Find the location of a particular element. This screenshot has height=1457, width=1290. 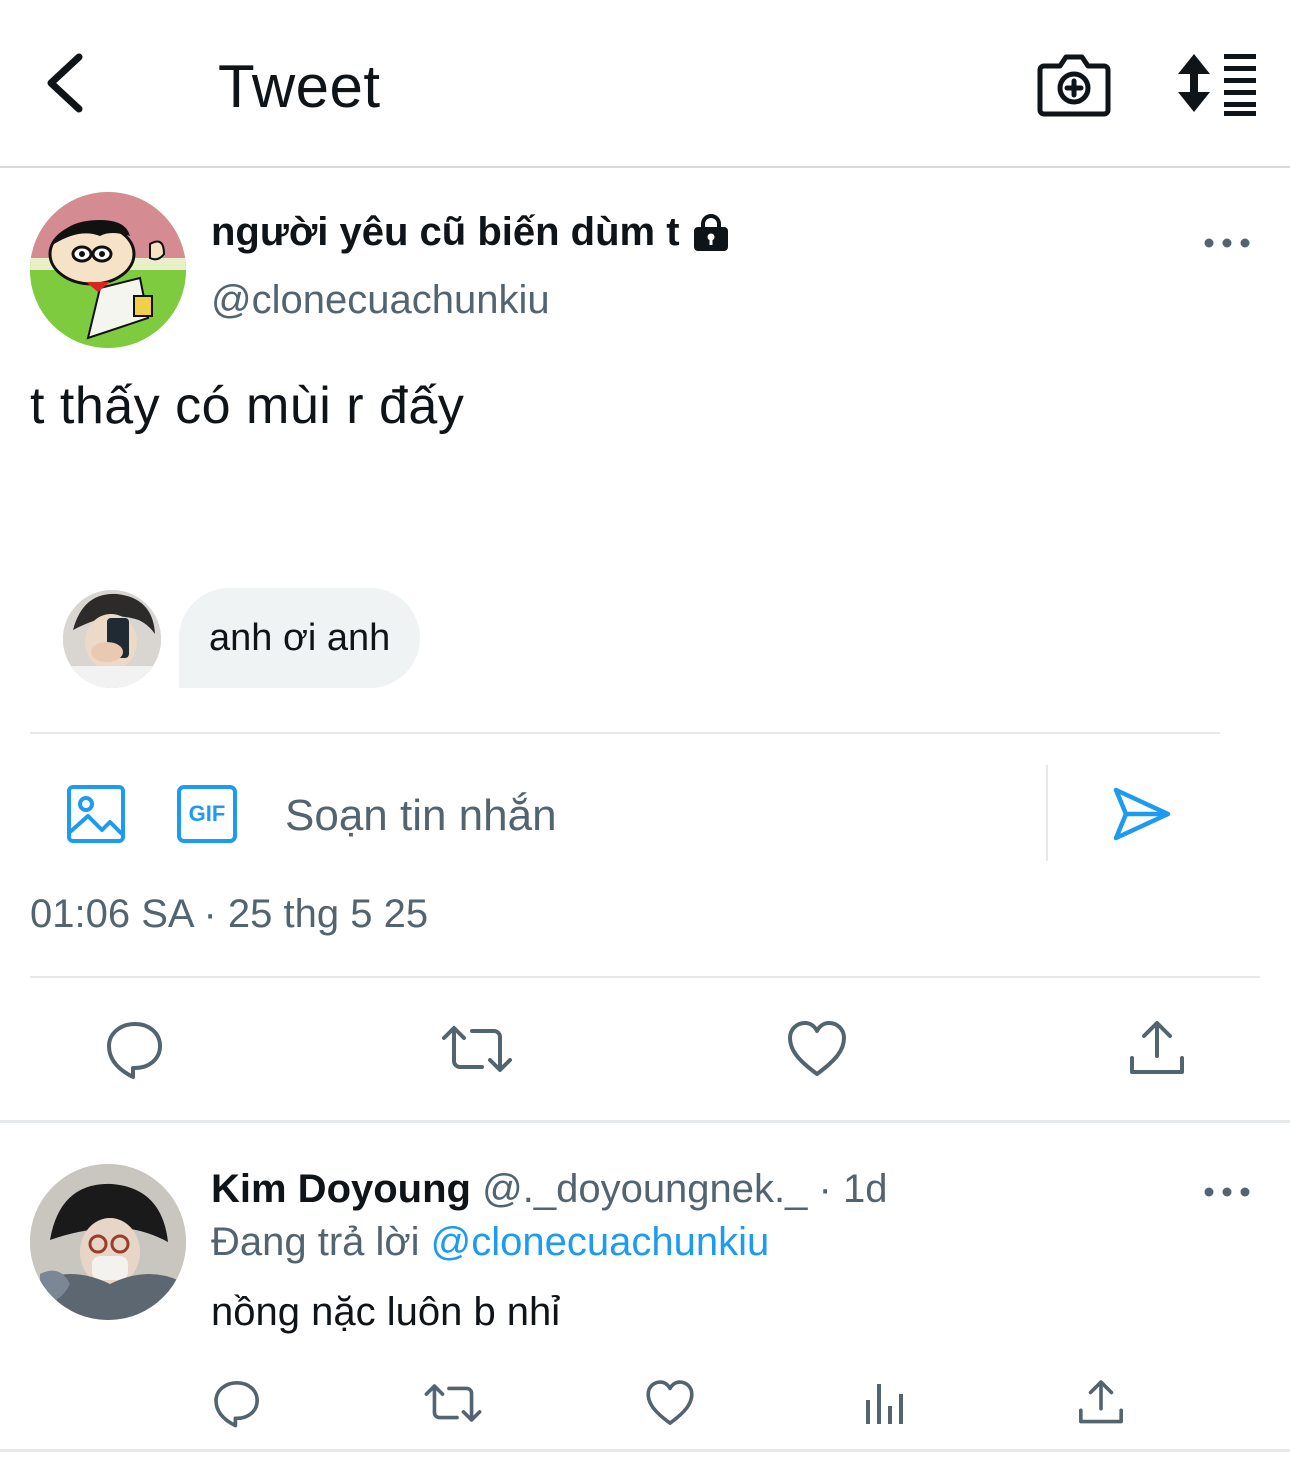

author-display-name: người yêu cũ biến dùm t is located at coordinates (471, 232).